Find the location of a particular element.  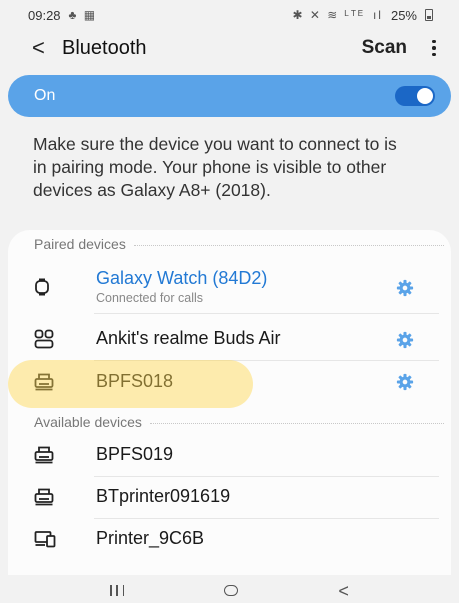

bluetooth-switch is located at coordinates (415, 96).